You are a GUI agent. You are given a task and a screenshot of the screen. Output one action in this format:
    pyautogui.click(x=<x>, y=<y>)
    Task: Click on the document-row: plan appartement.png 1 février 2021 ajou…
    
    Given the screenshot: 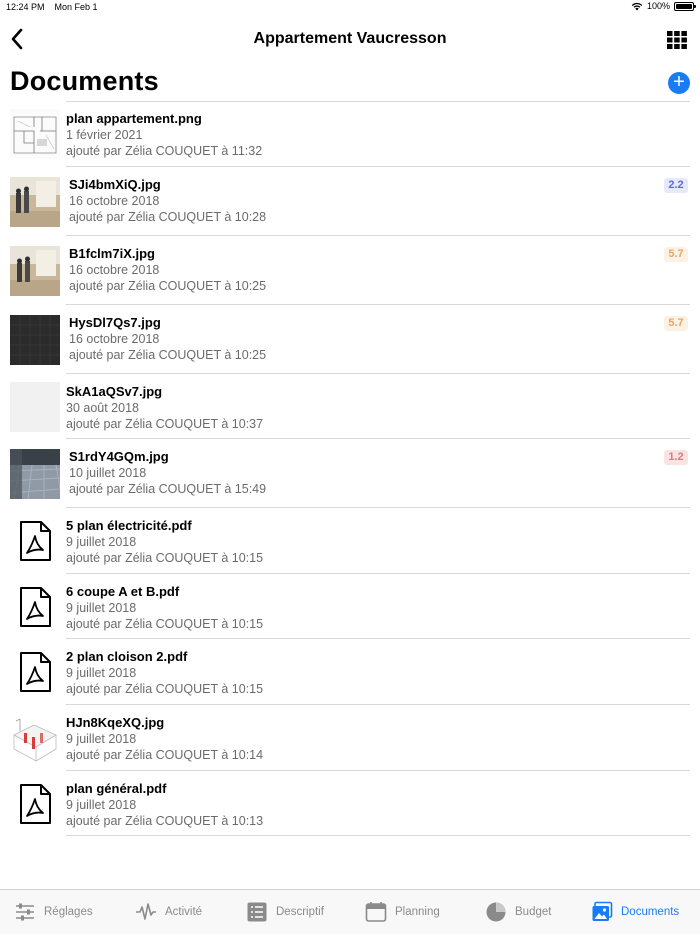 What is the action you would take?
    pyautogui.click(x=350, y=134)
    